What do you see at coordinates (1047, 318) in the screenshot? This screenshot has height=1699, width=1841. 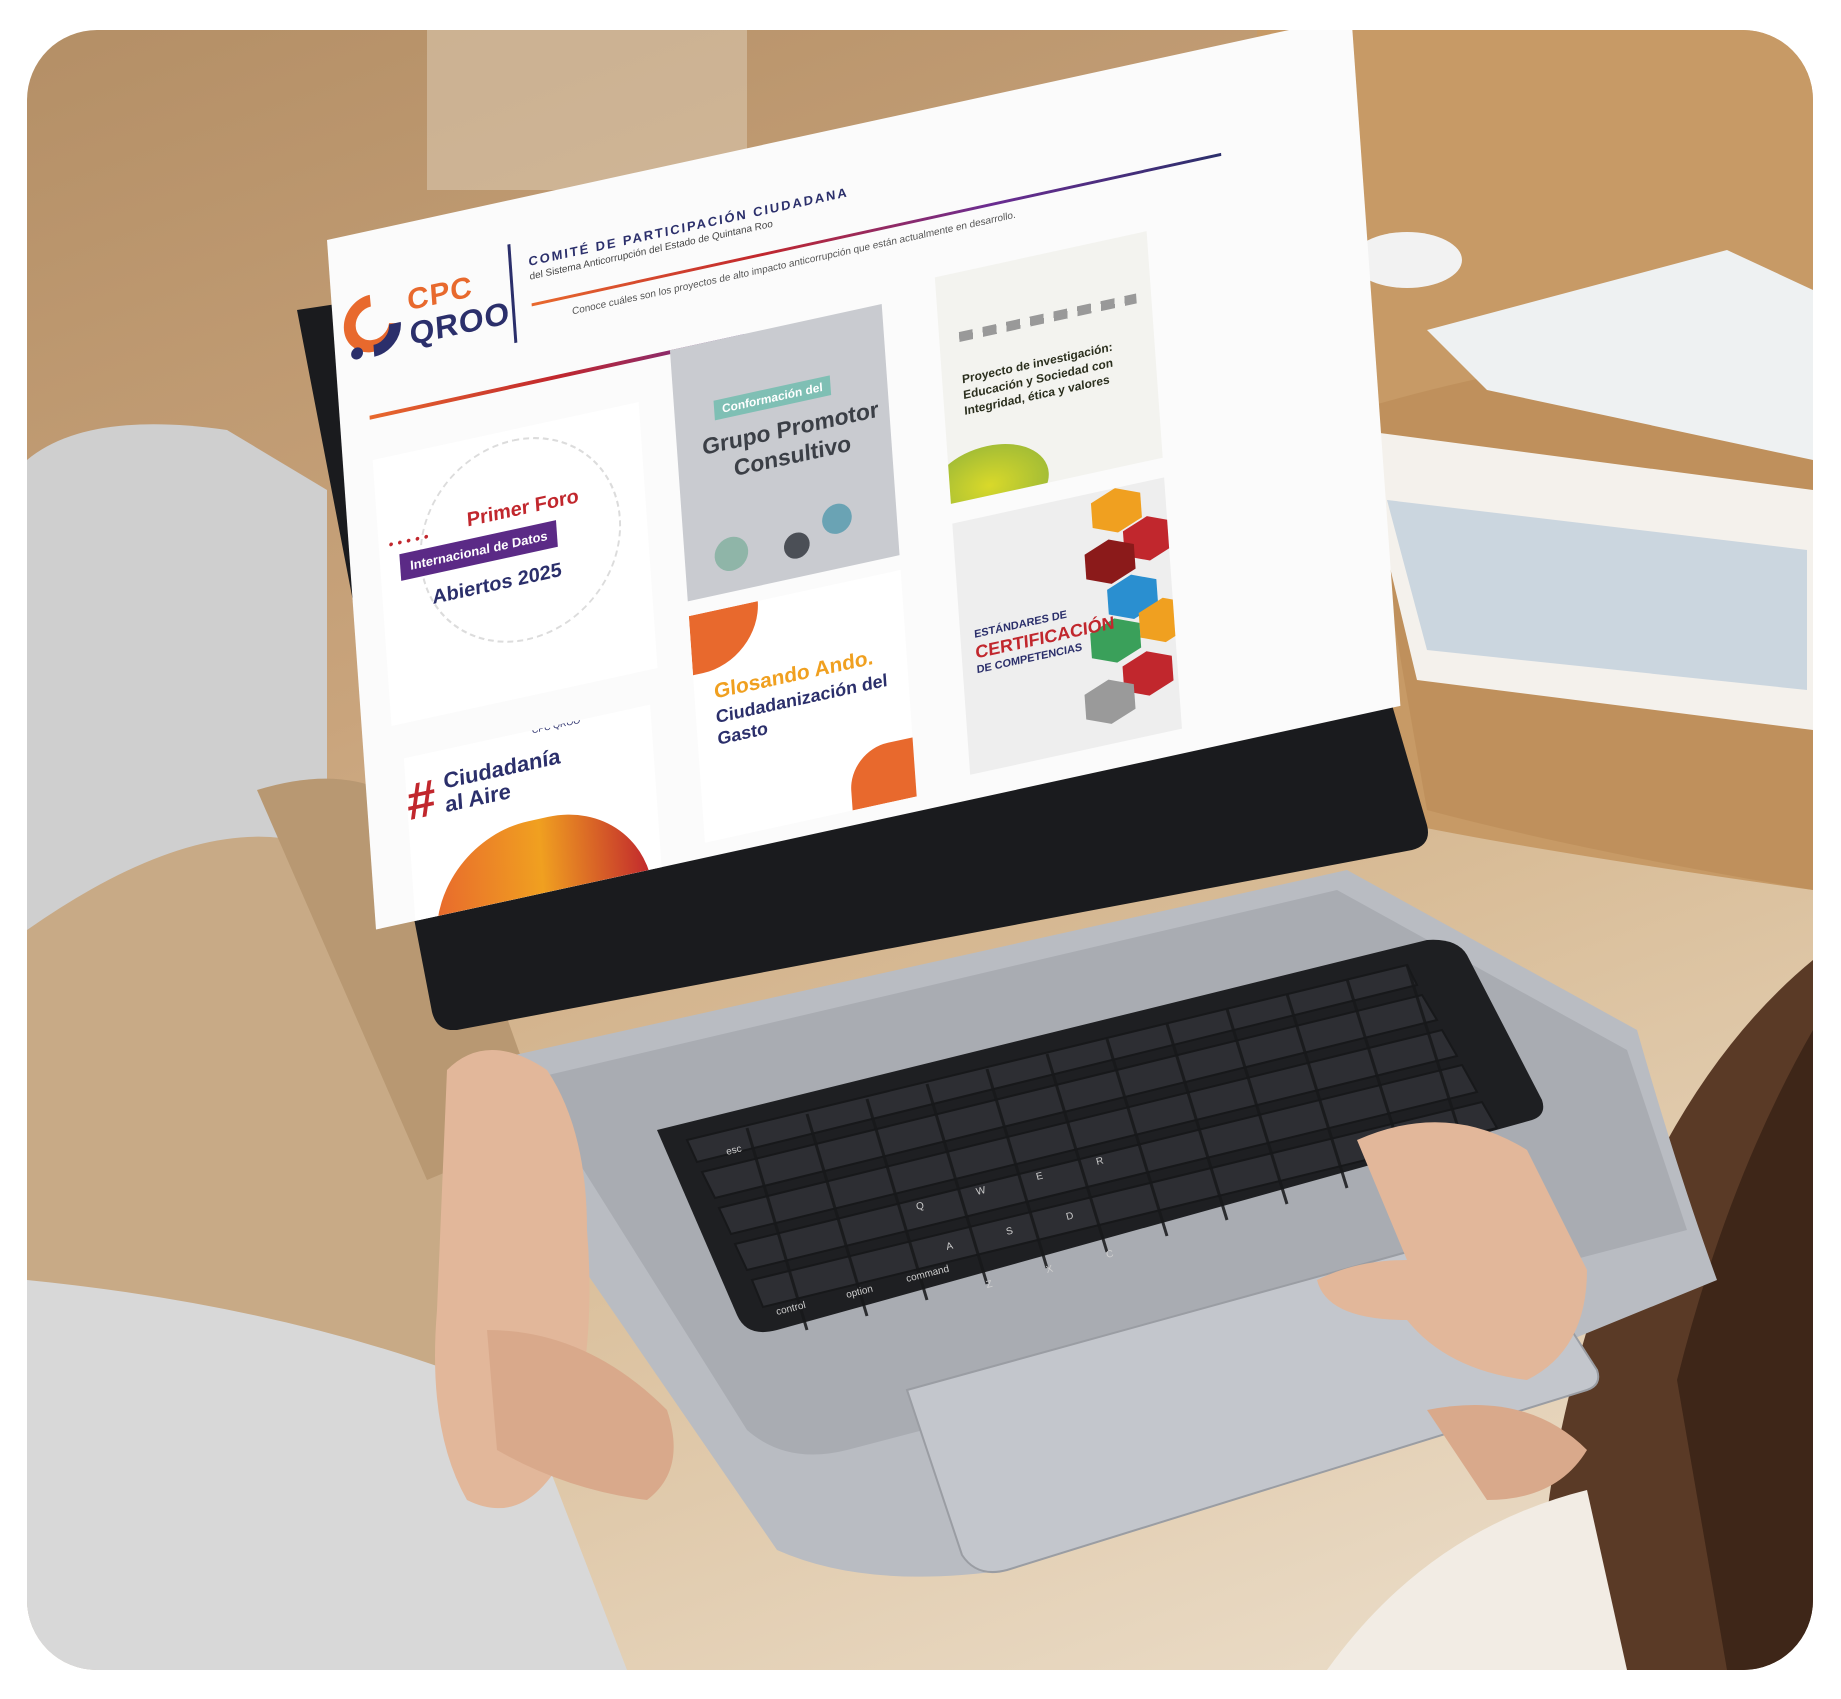 I see `partner-logos` at bounding box center [1047, 318].